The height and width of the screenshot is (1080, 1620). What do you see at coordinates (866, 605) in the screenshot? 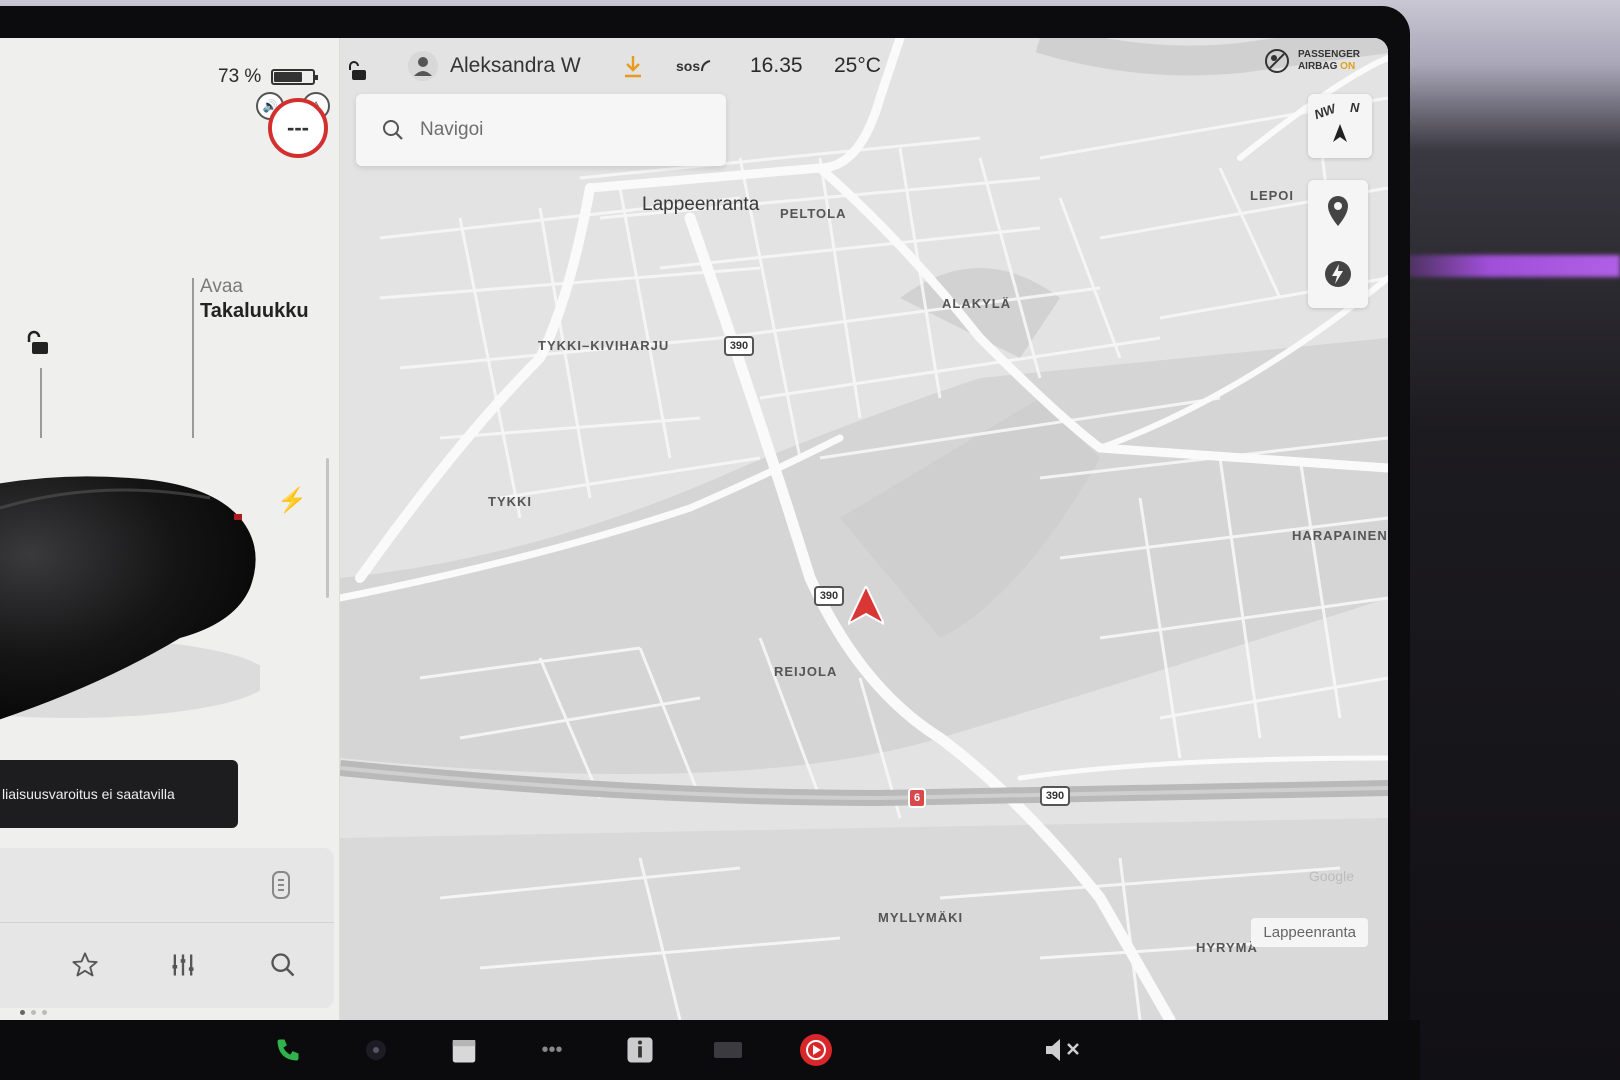
I see `vehicle-position-arrow` at bounding box center [866, 605].